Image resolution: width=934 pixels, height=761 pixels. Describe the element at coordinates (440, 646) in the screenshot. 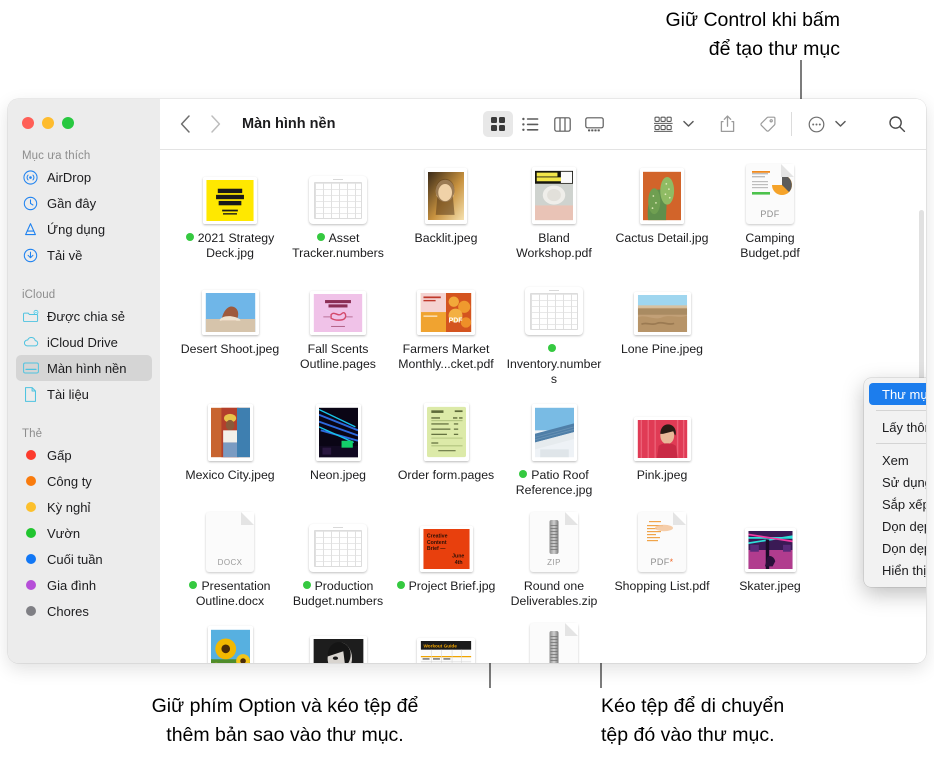

I see `svg-text: Workout Guide` at that location.